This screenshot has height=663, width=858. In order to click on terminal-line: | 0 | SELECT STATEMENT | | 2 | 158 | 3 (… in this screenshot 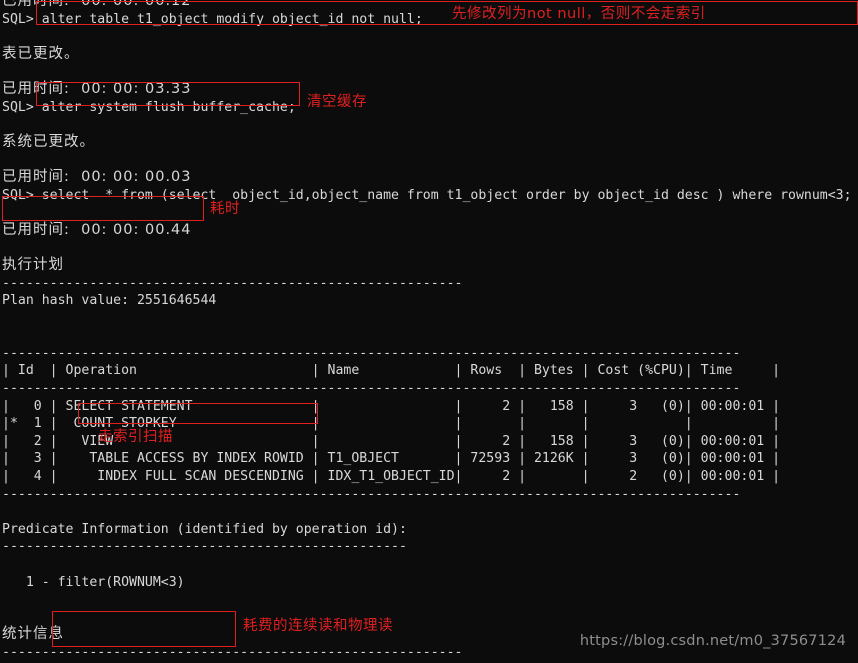, I will do `click(391, 406)`.